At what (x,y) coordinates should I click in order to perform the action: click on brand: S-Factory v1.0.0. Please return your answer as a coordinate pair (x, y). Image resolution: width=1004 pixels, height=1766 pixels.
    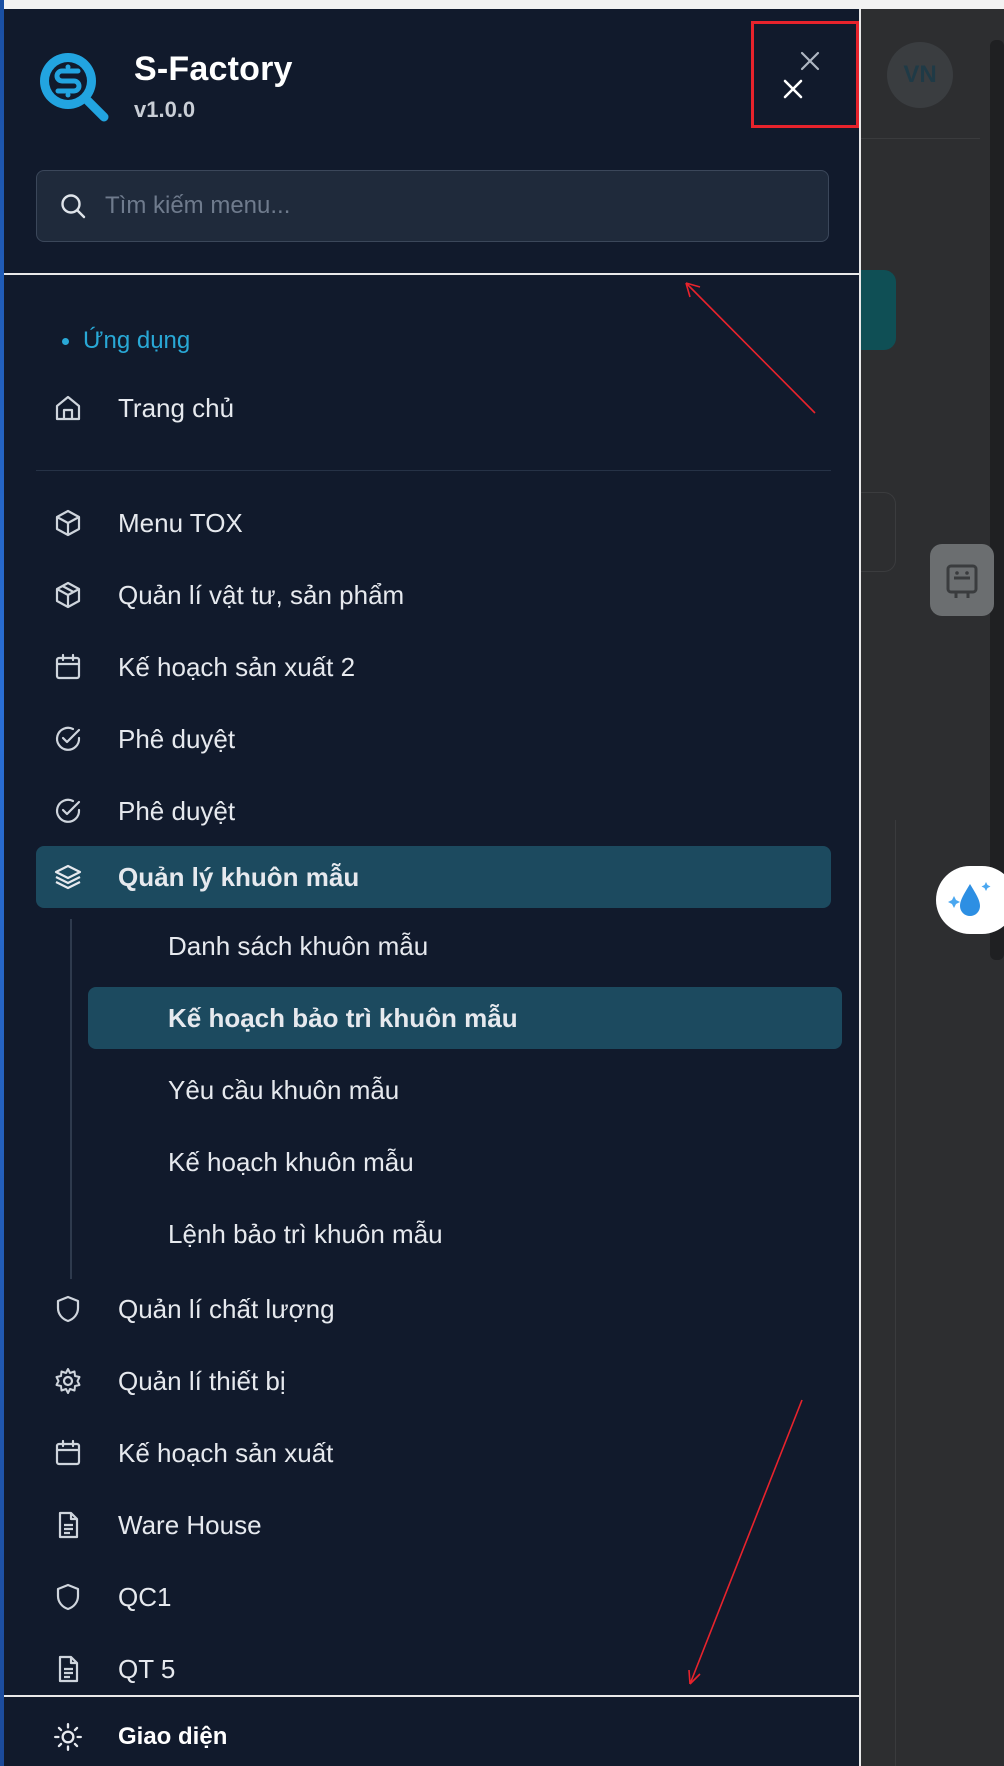
    Looking at the image, I should click on (163, 86).